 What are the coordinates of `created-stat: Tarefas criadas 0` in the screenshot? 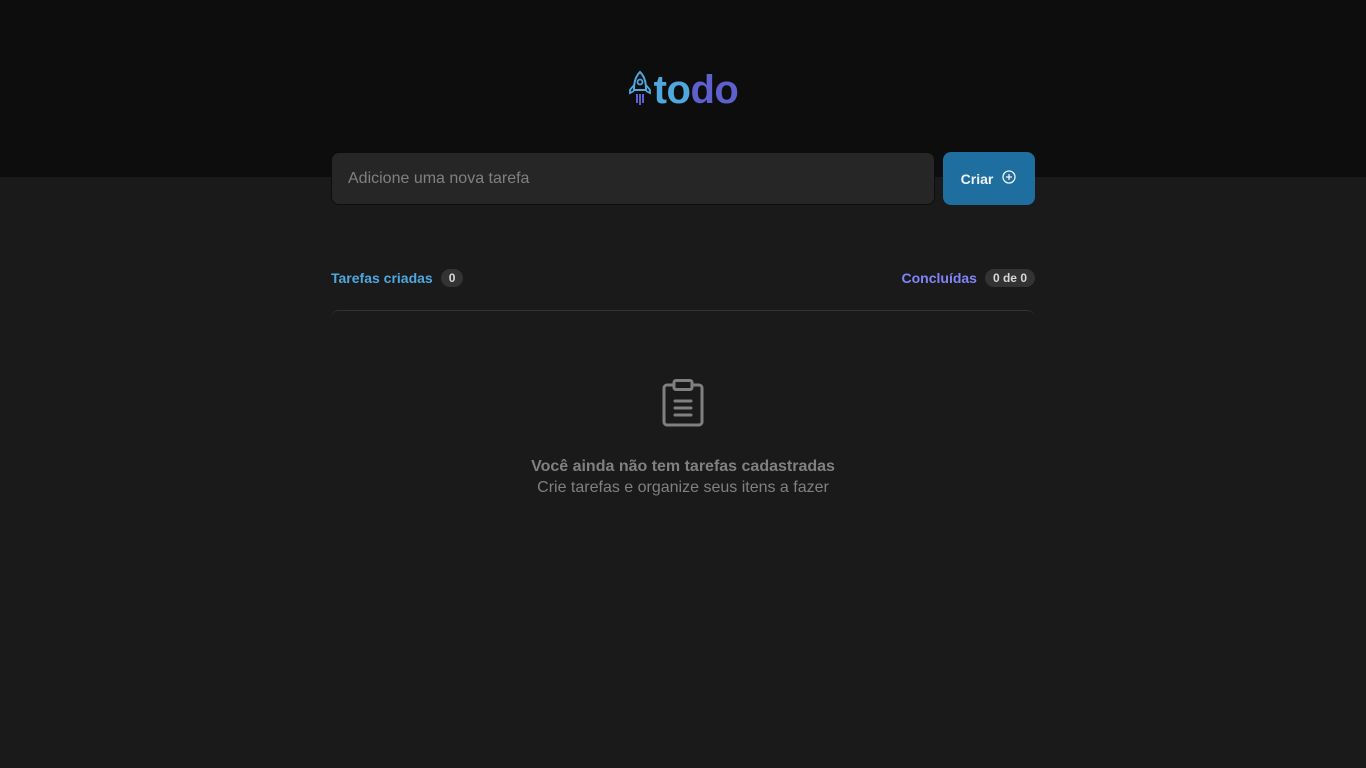 It's located at (397, 278).